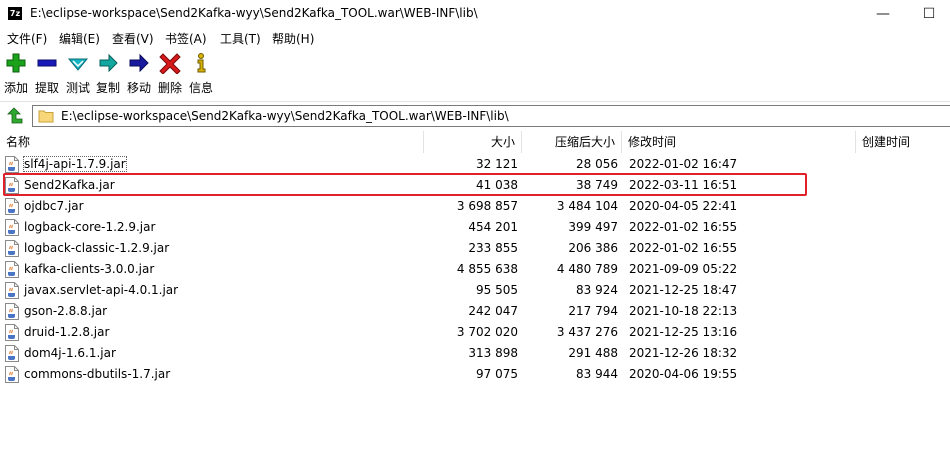  Describe the element at coordinates (78, 74) in the screenshot. I see `test-button: 测试` at that location.